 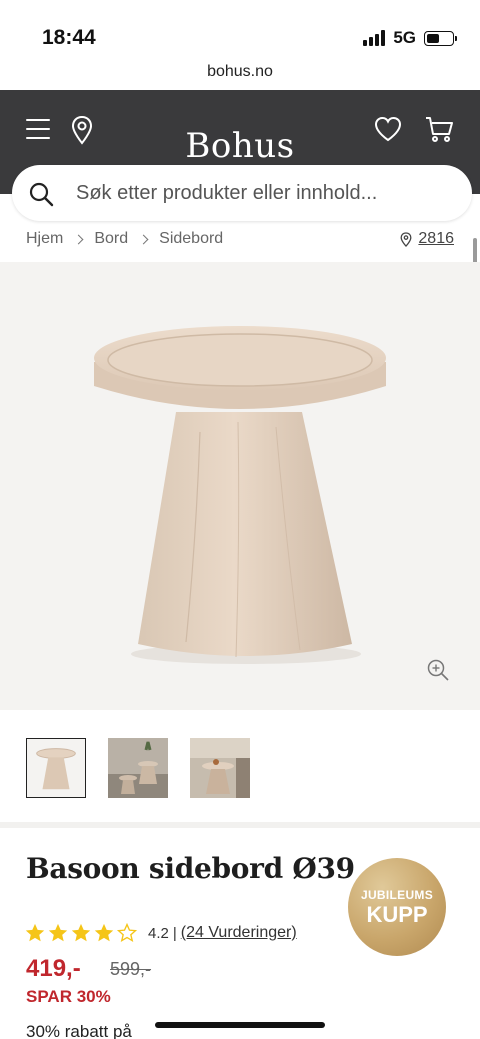 What do you see at coordinates (190, 868) in the screenshot?
I see `product-title: Basoon sidebord Ø39` at bounding box center [190, 868].